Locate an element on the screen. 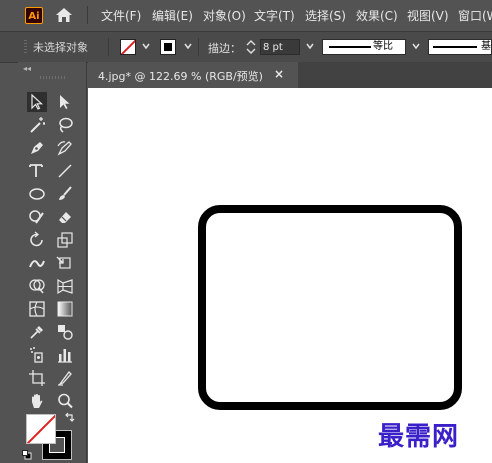 Image resolution: width=492 pixels, height=463 pixels. direct-selection-tool-icon is located at coordinates (65, 102).